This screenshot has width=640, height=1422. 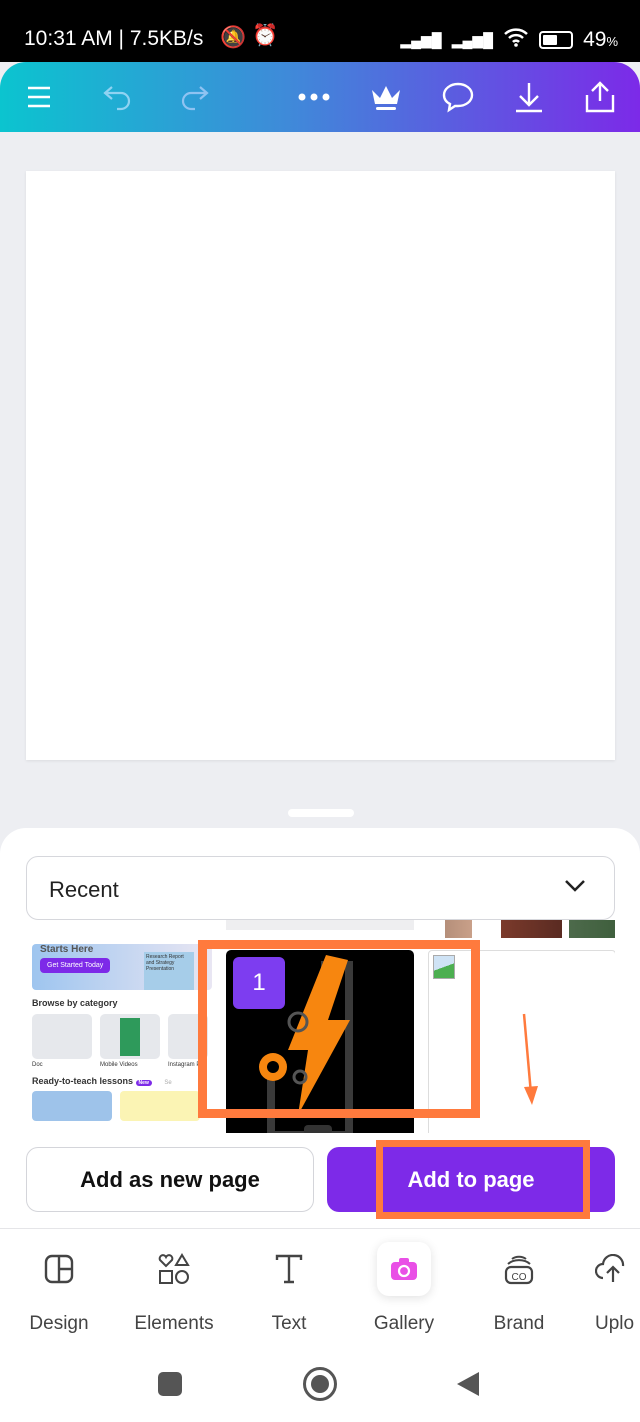 I want to click on download-icon, so click(x=529, y=98).